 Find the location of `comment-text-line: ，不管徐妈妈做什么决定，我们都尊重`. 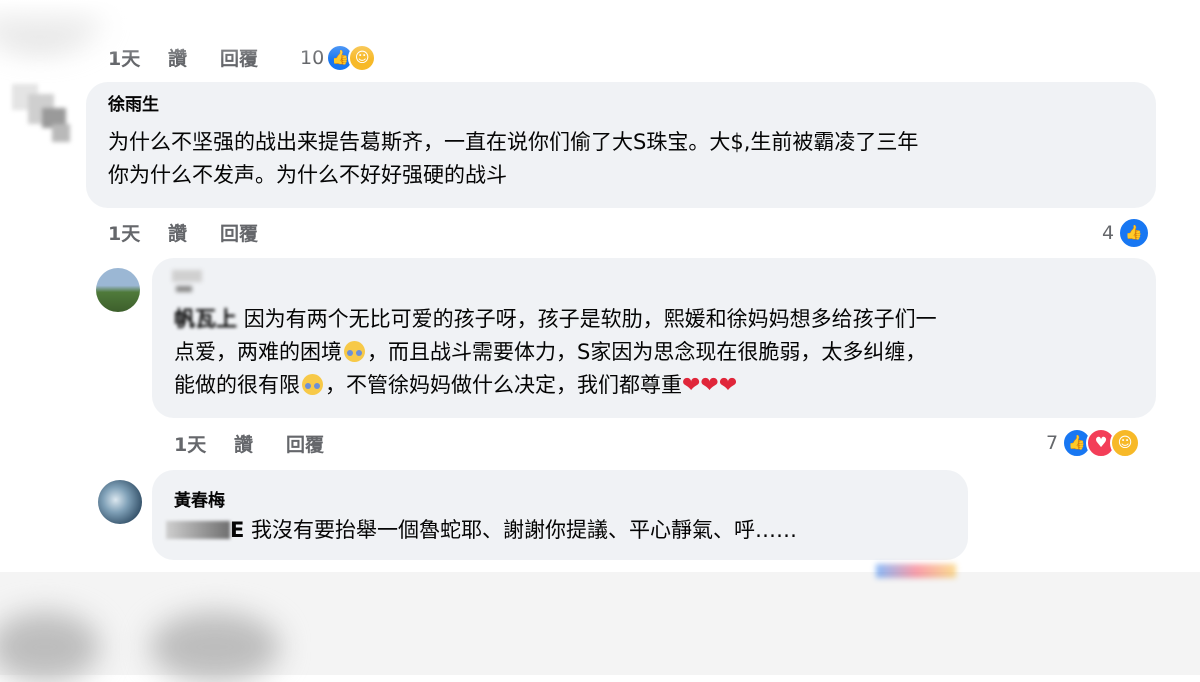

comment-text-line: ，不管徐妈妈做什么决定，我们都尊重 is located at coordinates (503, 385).